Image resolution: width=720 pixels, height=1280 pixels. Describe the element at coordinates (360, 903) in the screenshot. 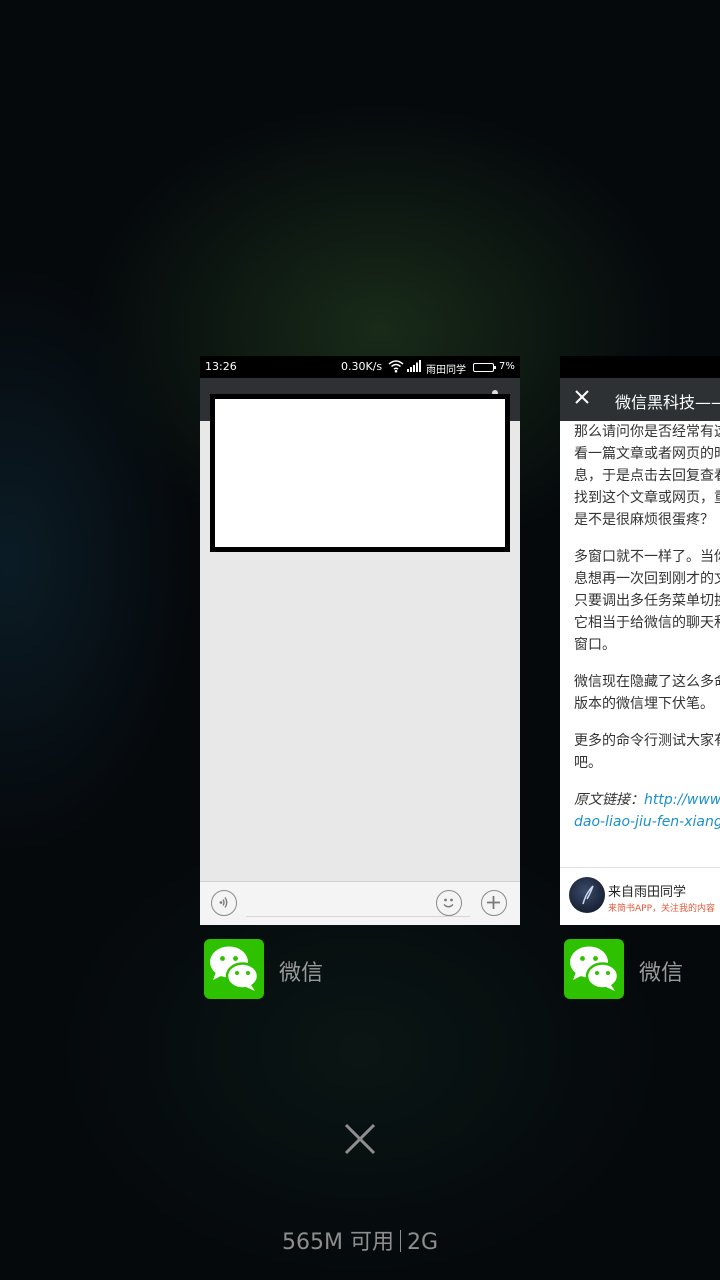

I see `chat-input-bar` at that location.